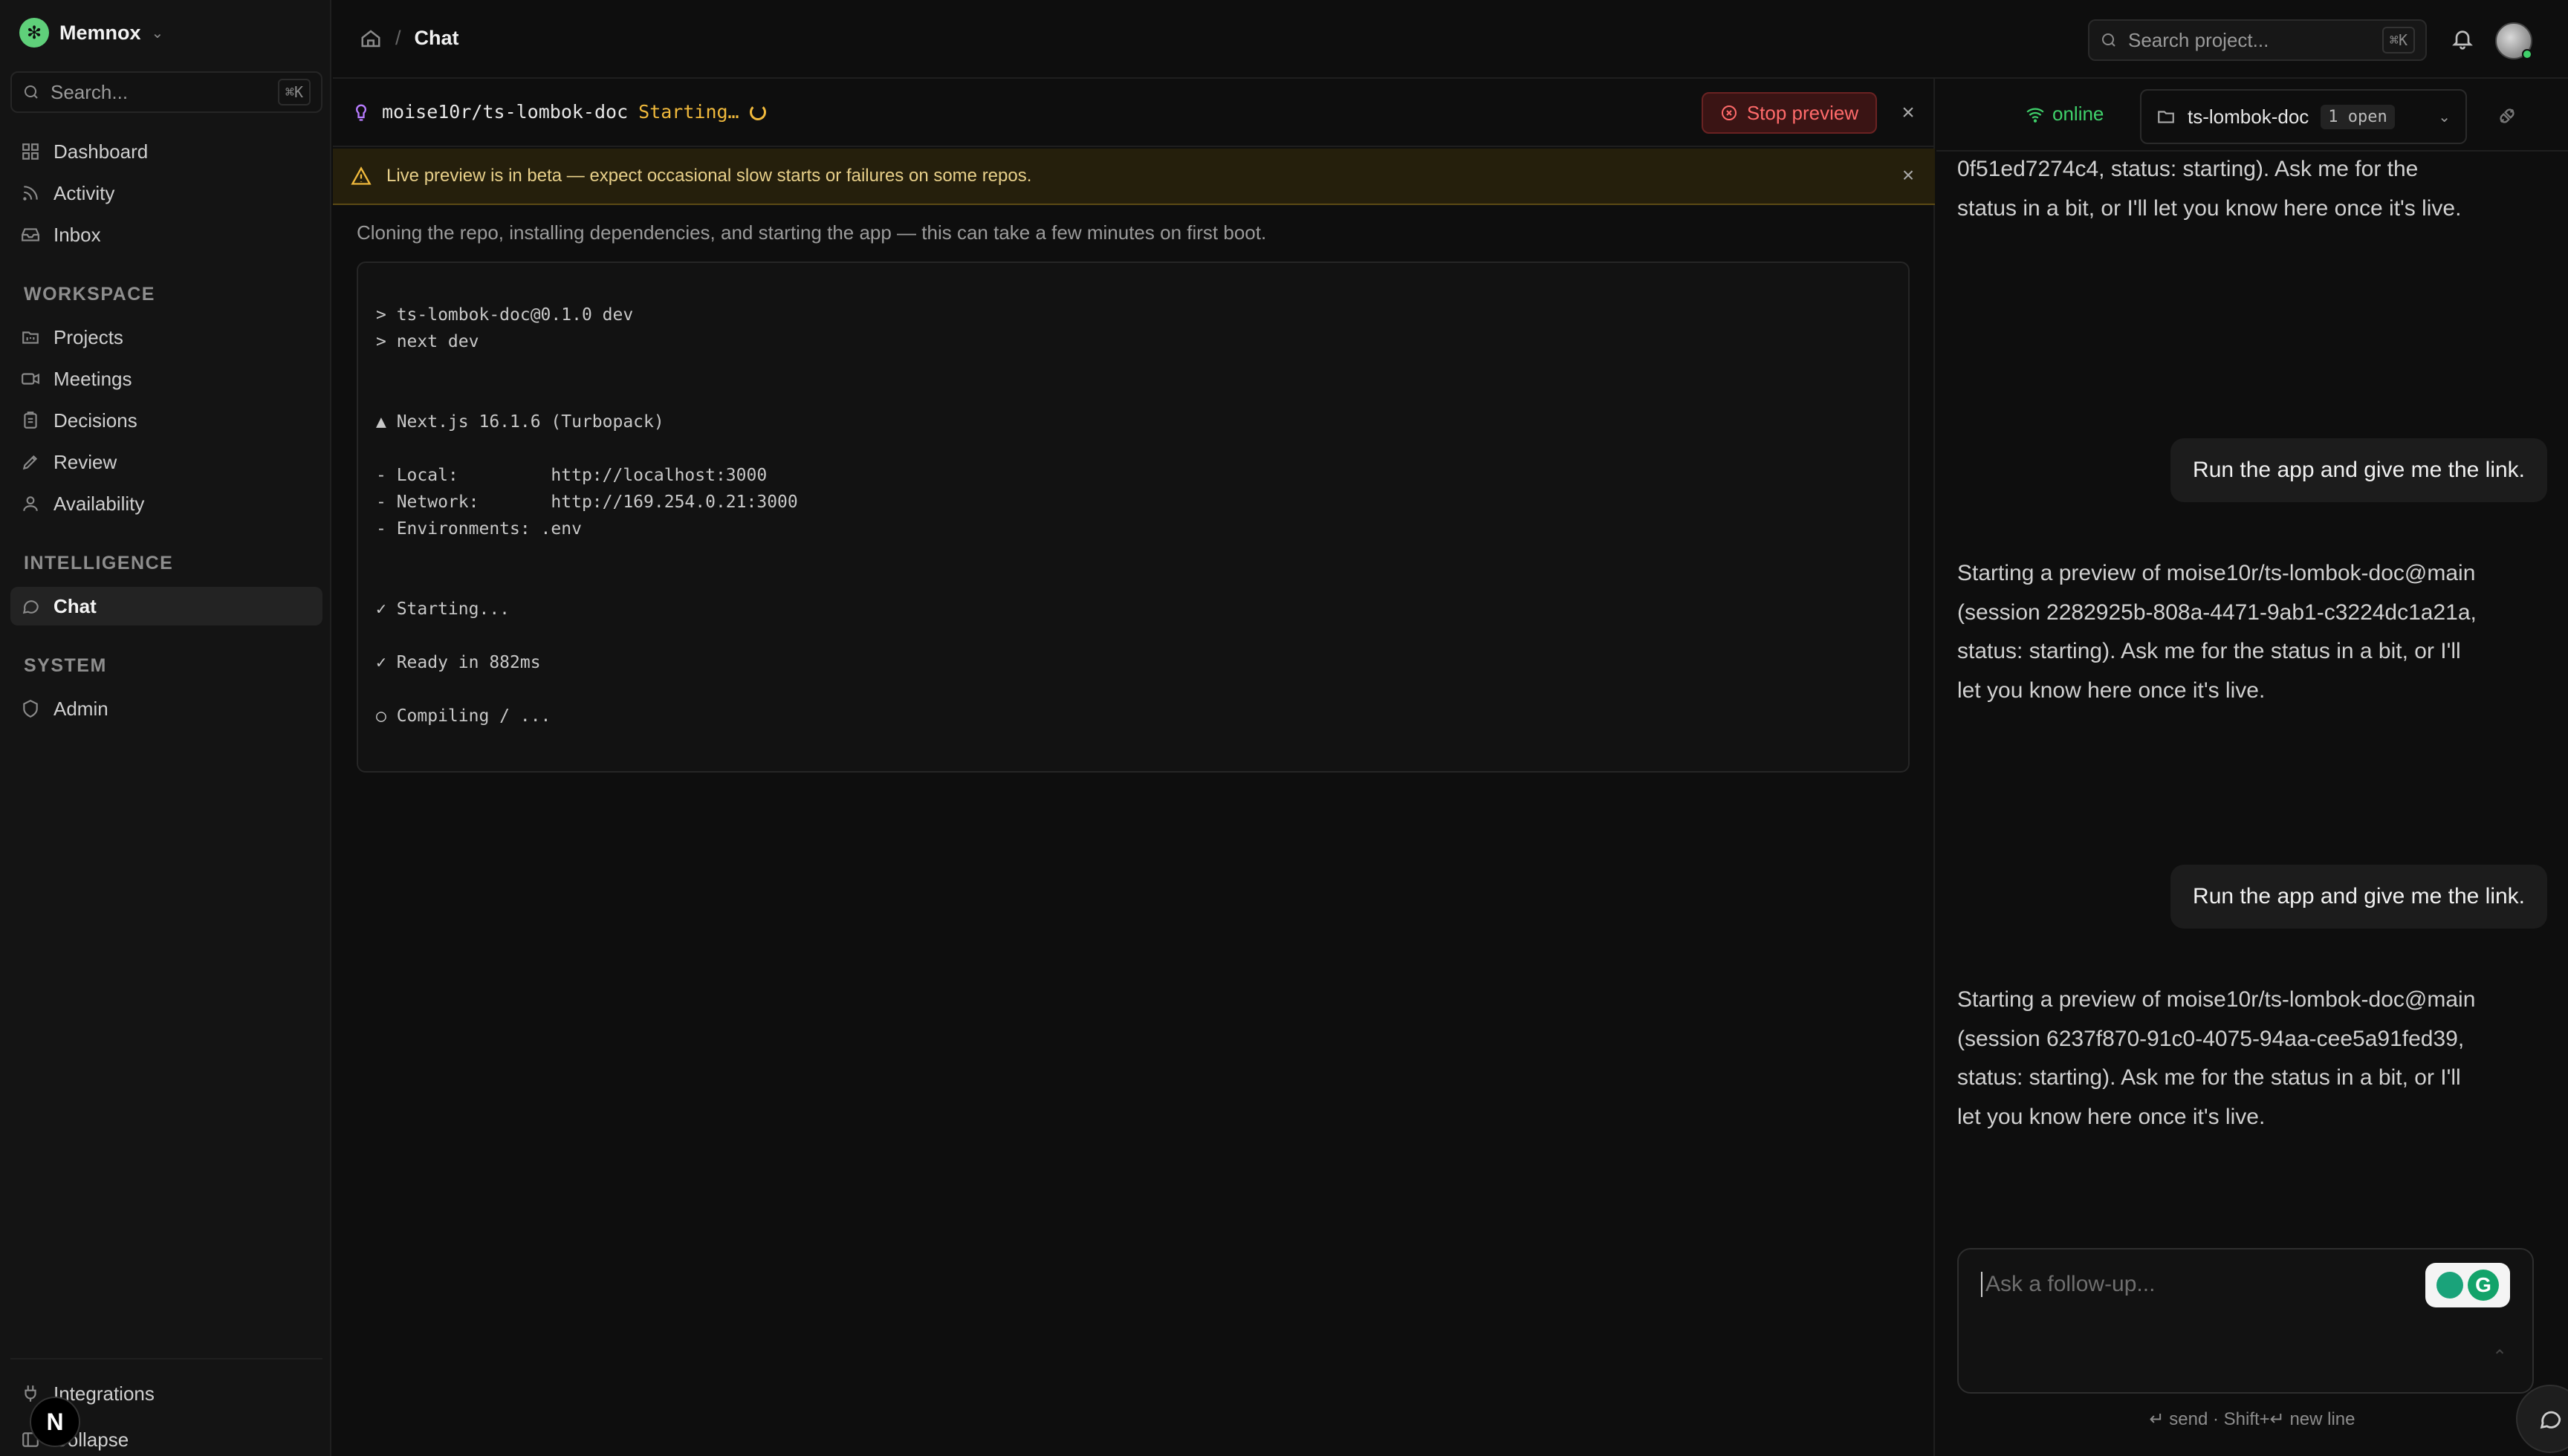 The image size is (2568, 1456). Describe the element at coordinates (30, 152) in the screenshot. I see `grid-icon` at that location.